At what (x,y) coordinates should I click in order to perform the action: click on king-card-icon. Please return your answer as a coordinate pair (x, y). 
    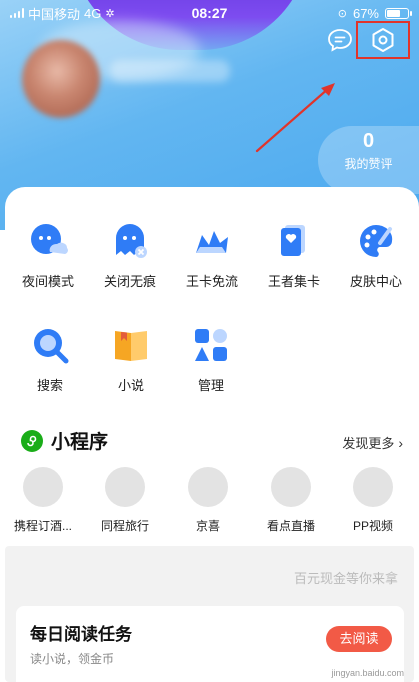
    Looking at the image, I should click on (212, 242).